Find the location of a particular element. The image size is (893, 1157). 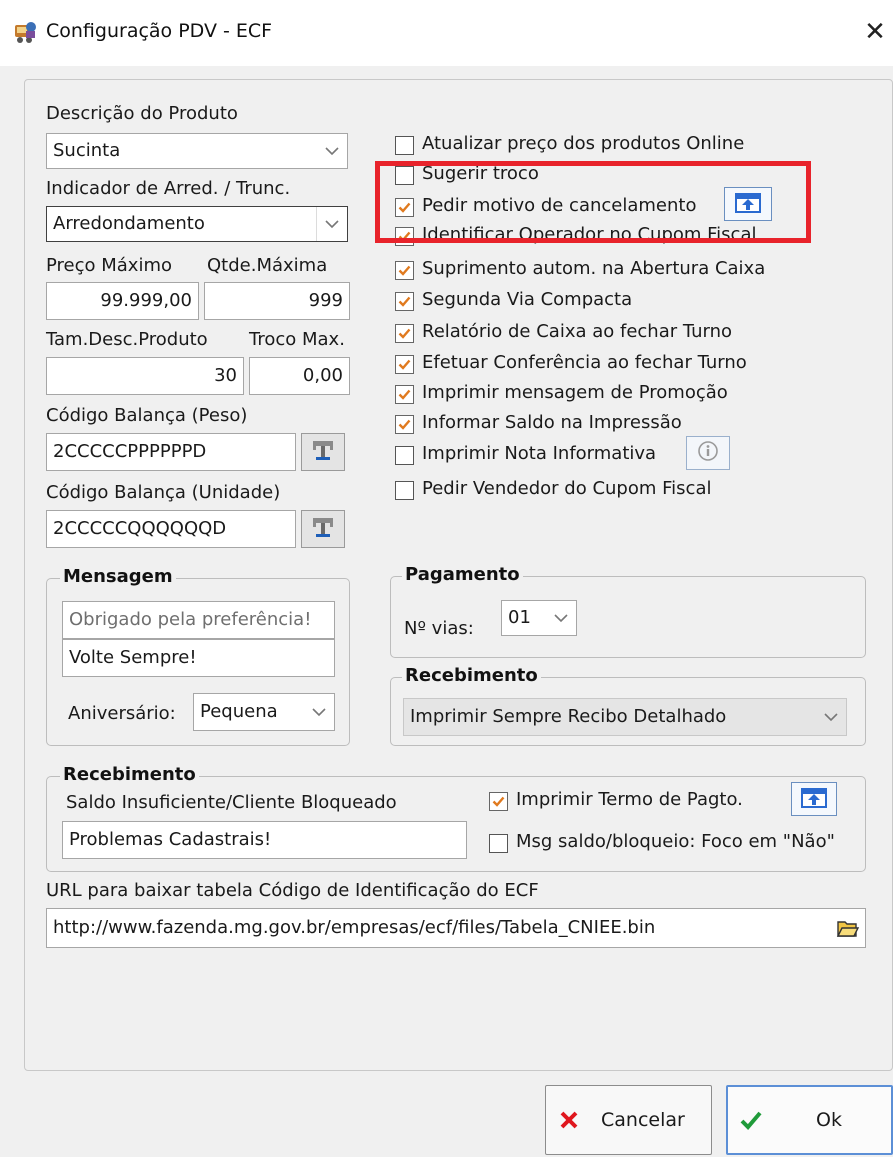

cancel-button: Cancelar is located at coordinates (628, 1120).